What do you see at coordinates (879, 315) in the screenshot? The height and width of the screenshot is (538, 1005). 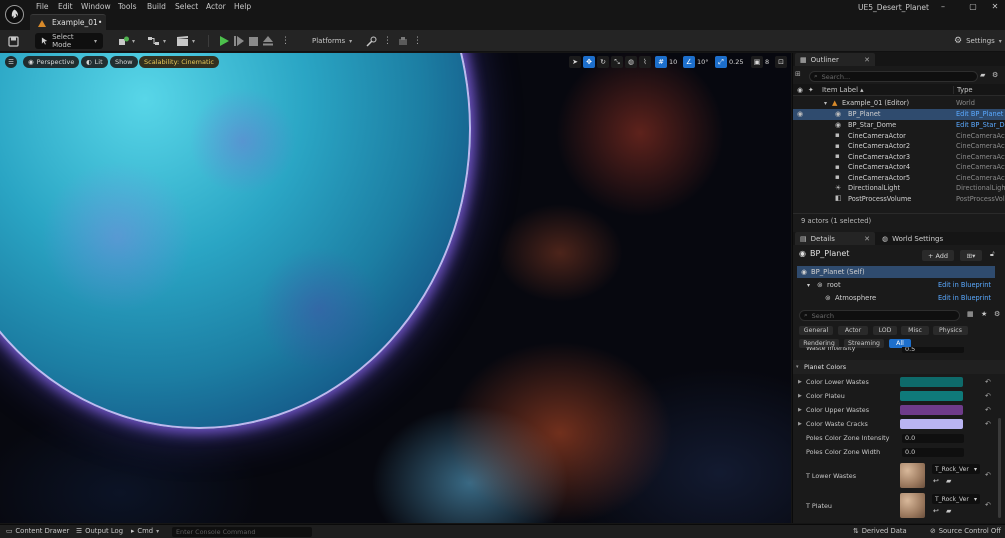 I see `details-search-input: ⌕ Search` at bounding box center [879, 315].